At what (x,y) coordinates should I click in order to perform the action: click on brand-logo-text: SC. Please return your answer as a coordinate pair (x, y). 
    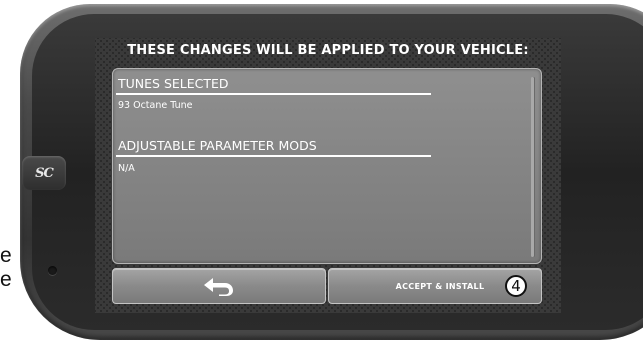
    Looking at the image, I should click on (44, 173).